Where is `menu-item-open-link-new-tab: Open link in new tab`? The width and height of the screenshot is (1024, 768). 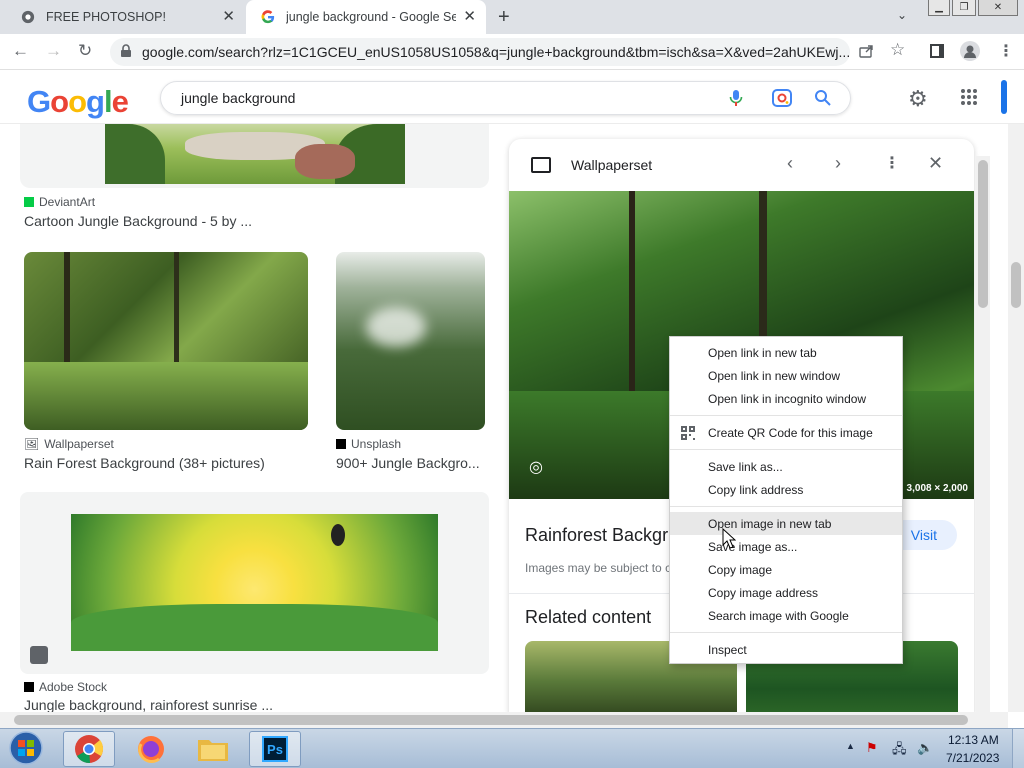 menu-item-open-link-new-tab: Open link in new tab is located at coordinates (786, 352).